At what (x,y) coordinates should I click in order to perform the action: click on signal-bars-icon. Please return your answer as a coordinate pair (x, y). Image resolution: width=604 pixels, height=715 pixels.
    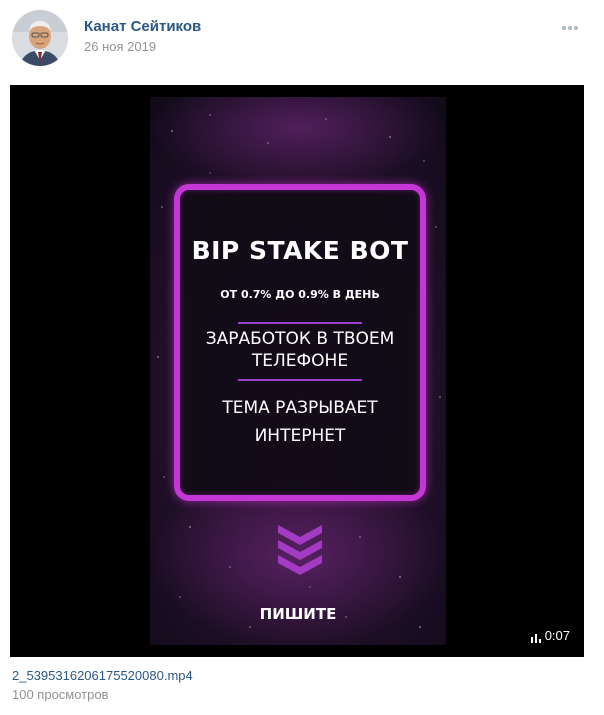
    Looking at the image, I should click on (535, 638).